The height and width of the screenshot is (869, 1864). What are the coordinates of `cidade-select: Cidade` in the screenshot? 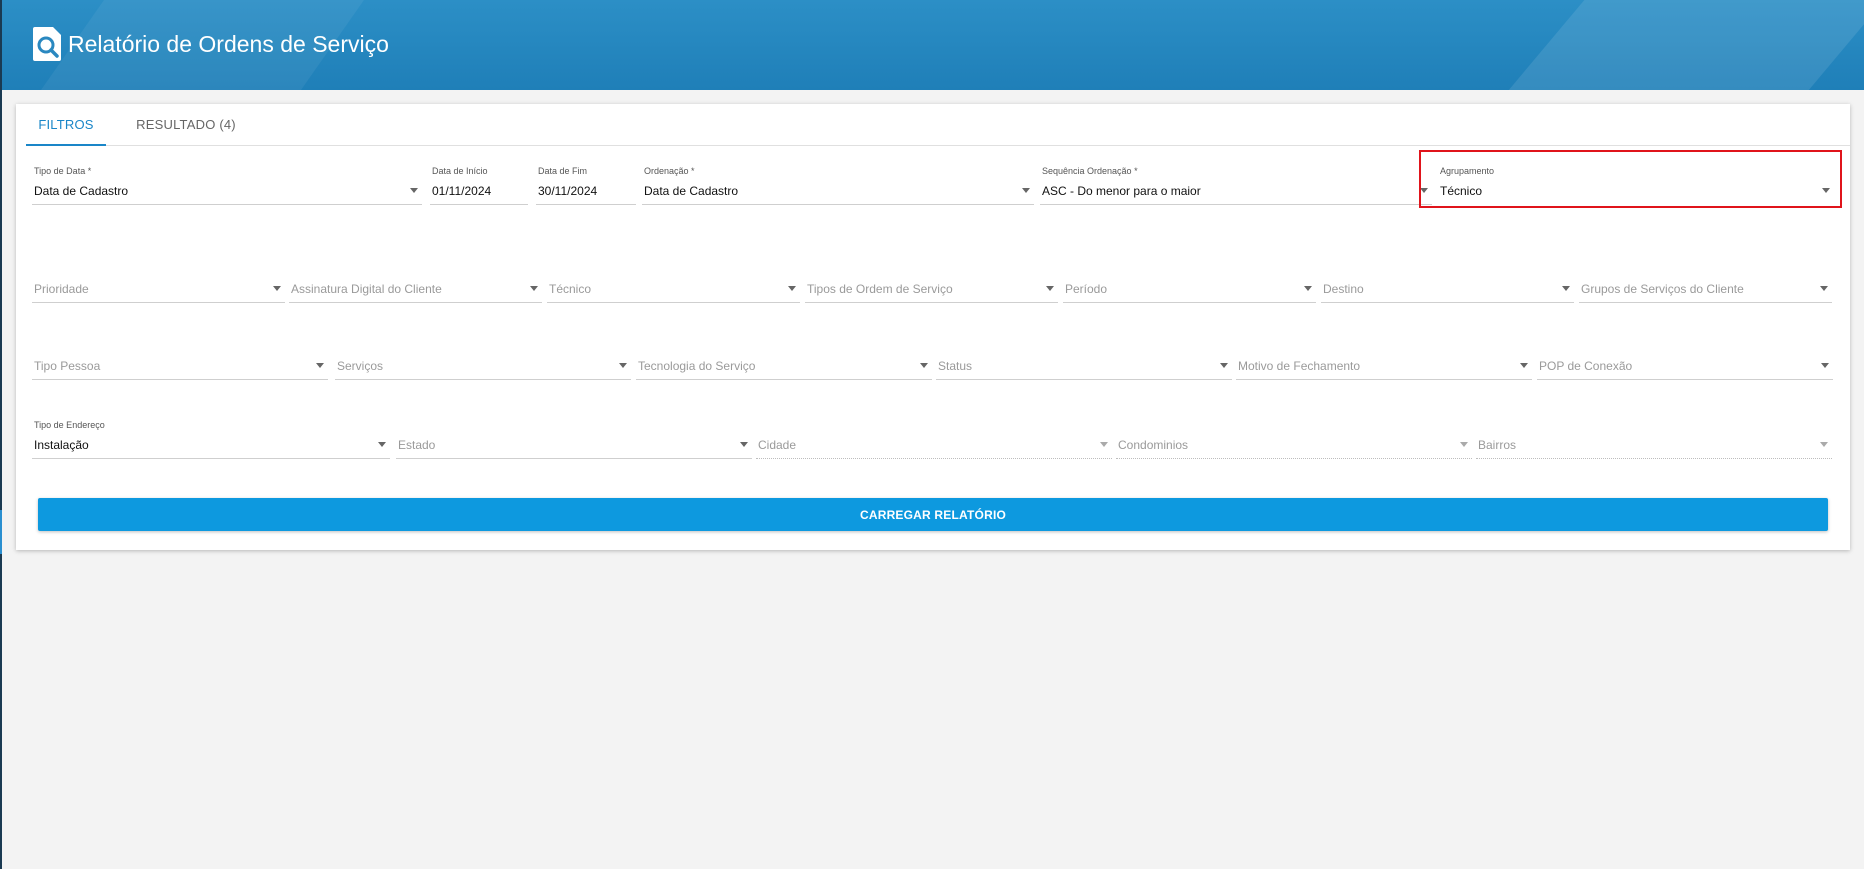 It's located at (934, 441).